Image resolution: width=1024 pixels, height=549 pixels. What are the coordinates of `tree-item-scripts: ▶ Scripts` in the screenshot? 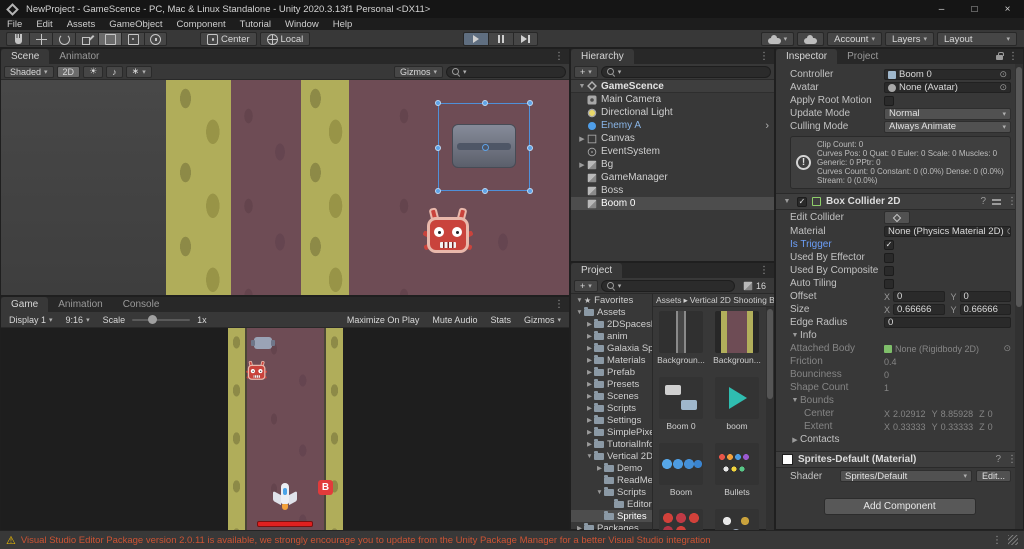 It's located at (611, 408).